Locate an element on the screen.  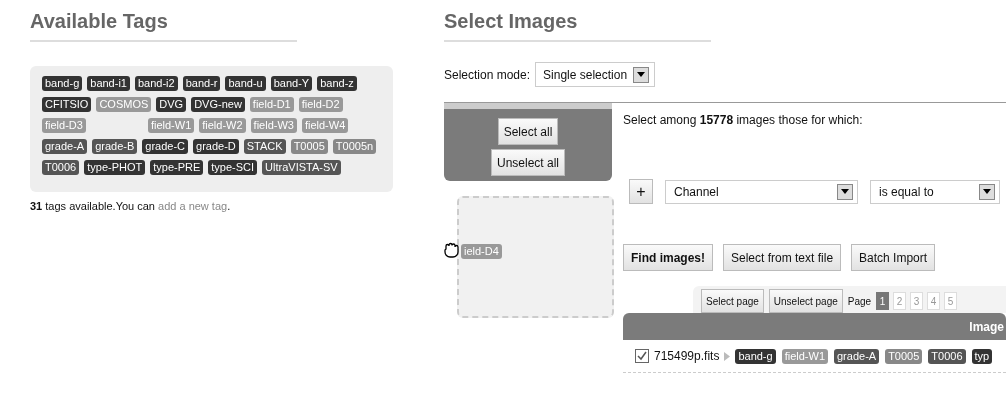
tag: band-r is located at coordinates (201, 83).